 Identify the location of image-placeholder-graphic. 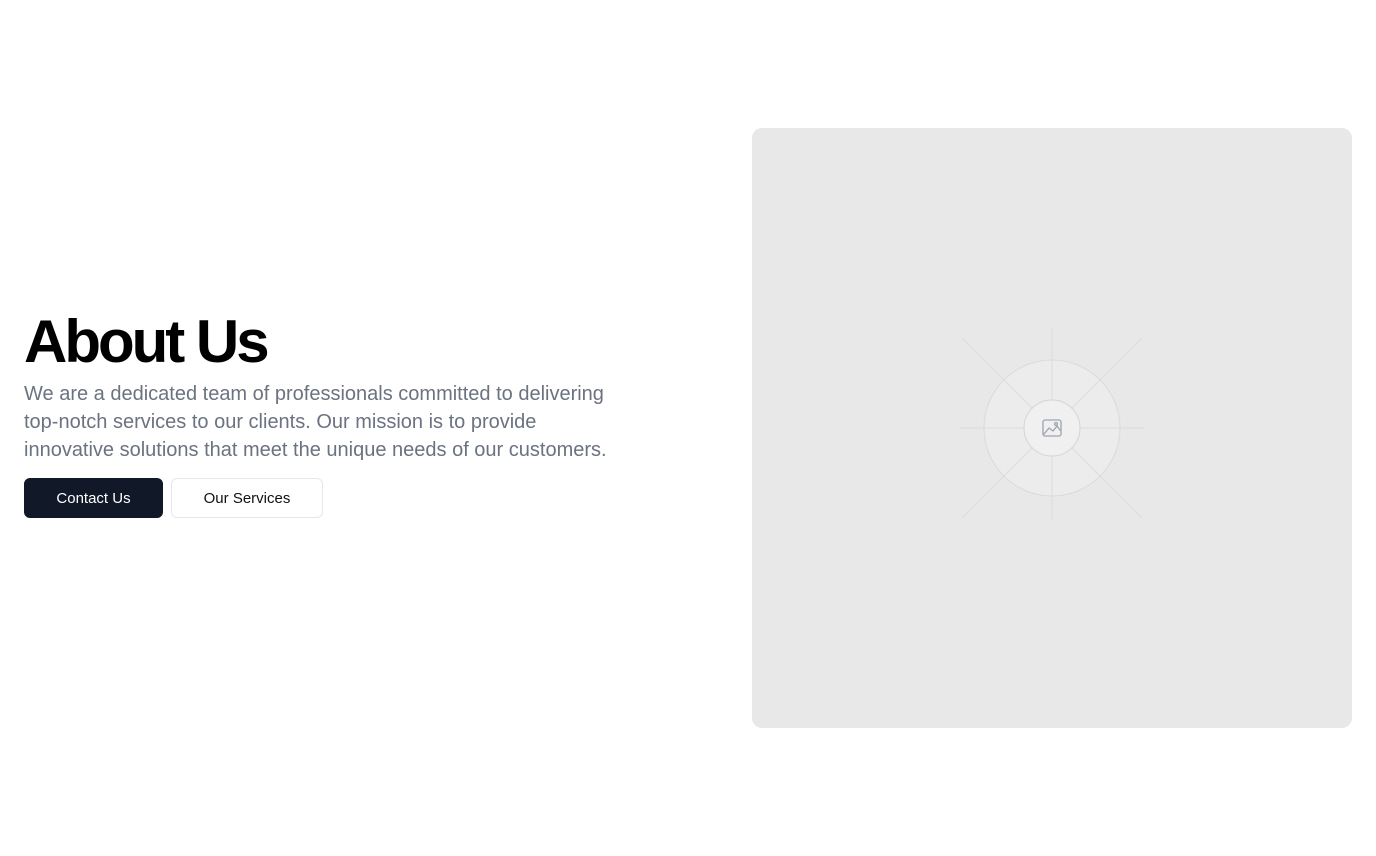
(1052, 424).